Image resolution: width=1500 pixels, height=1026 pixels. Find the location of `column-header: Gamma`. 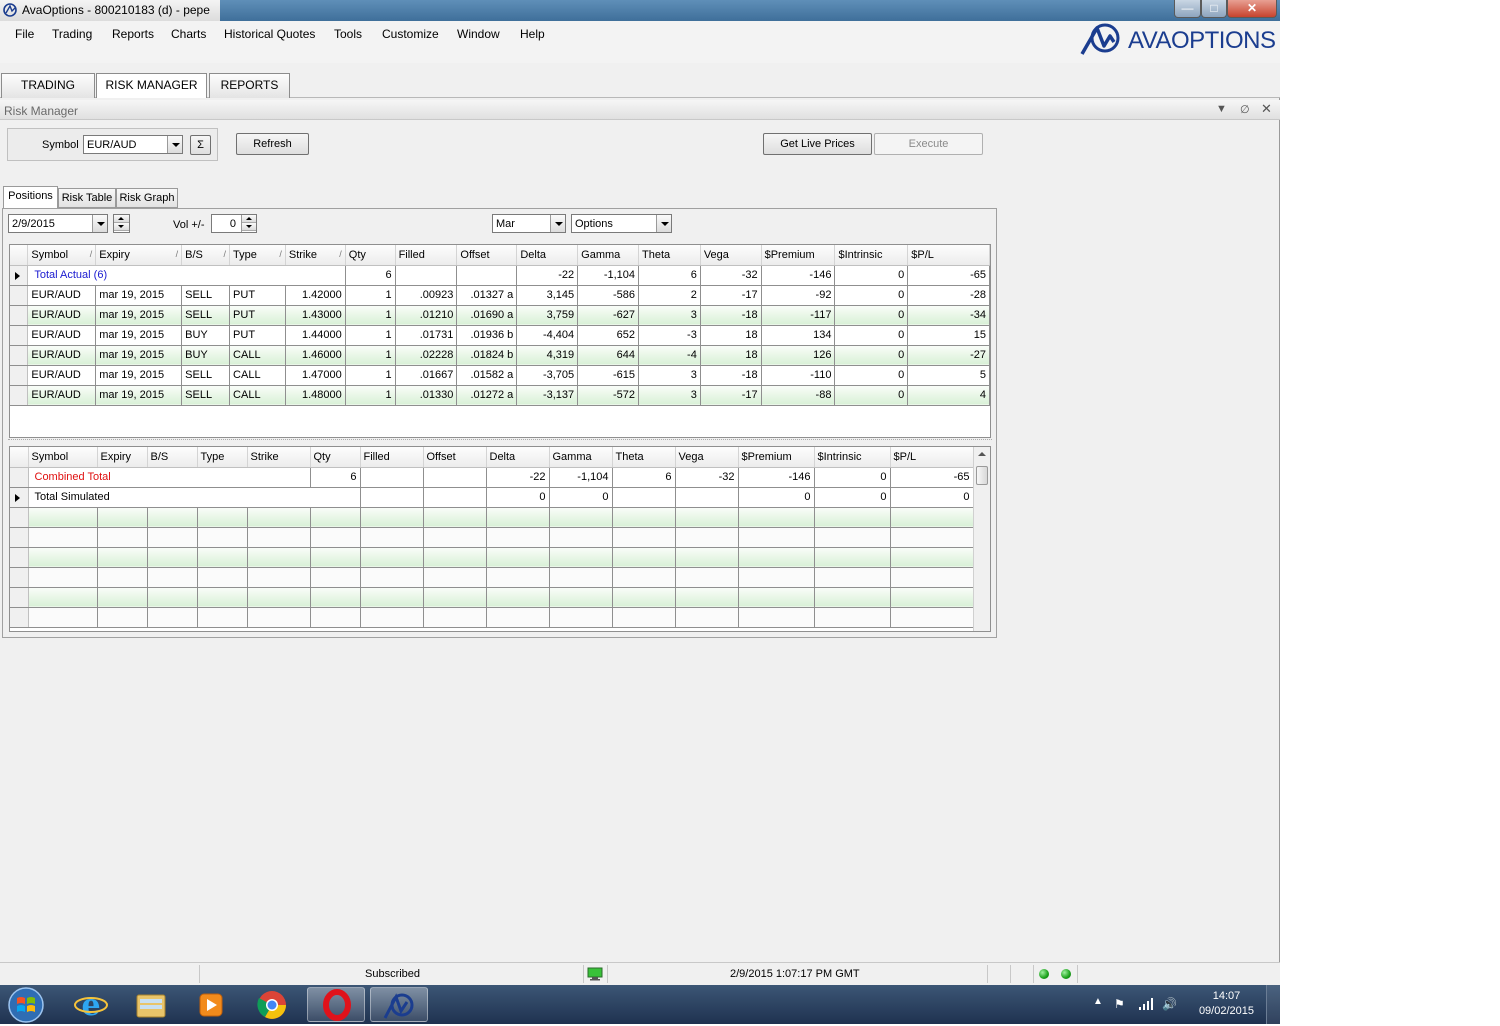

column-header: Gamma is located at coordinates (581, 457).